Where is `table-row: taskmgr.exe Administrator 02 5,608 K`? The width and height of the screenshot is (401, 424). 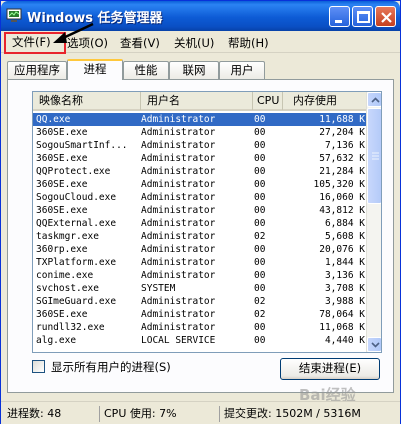 table-row: taskmgr.exe Administrator 02 5,608 K is located at coordinates (200, 236).